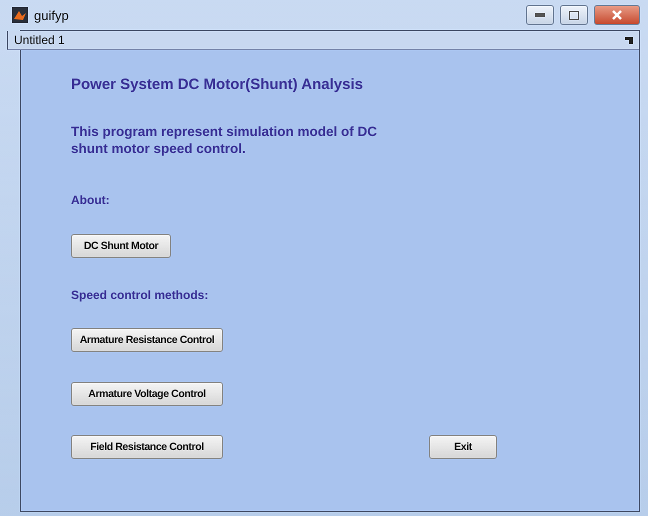 This screenshot has width=648, height=516. Describe the element at coordinates (224, 140) in the screenshot. I see `description: This program represent simulation model of DC shunt motor speed control.` at that location.